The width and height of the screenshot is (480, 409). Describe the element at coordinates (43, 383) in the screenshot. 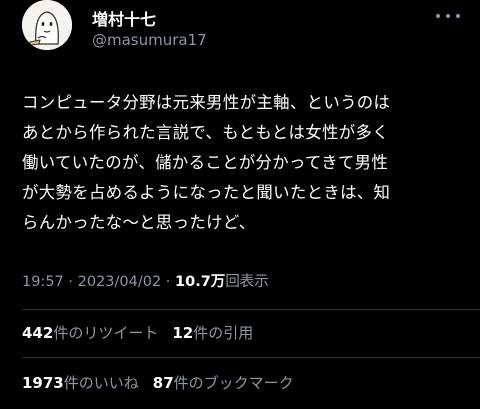

I see `likes-count: 1973` at that location.